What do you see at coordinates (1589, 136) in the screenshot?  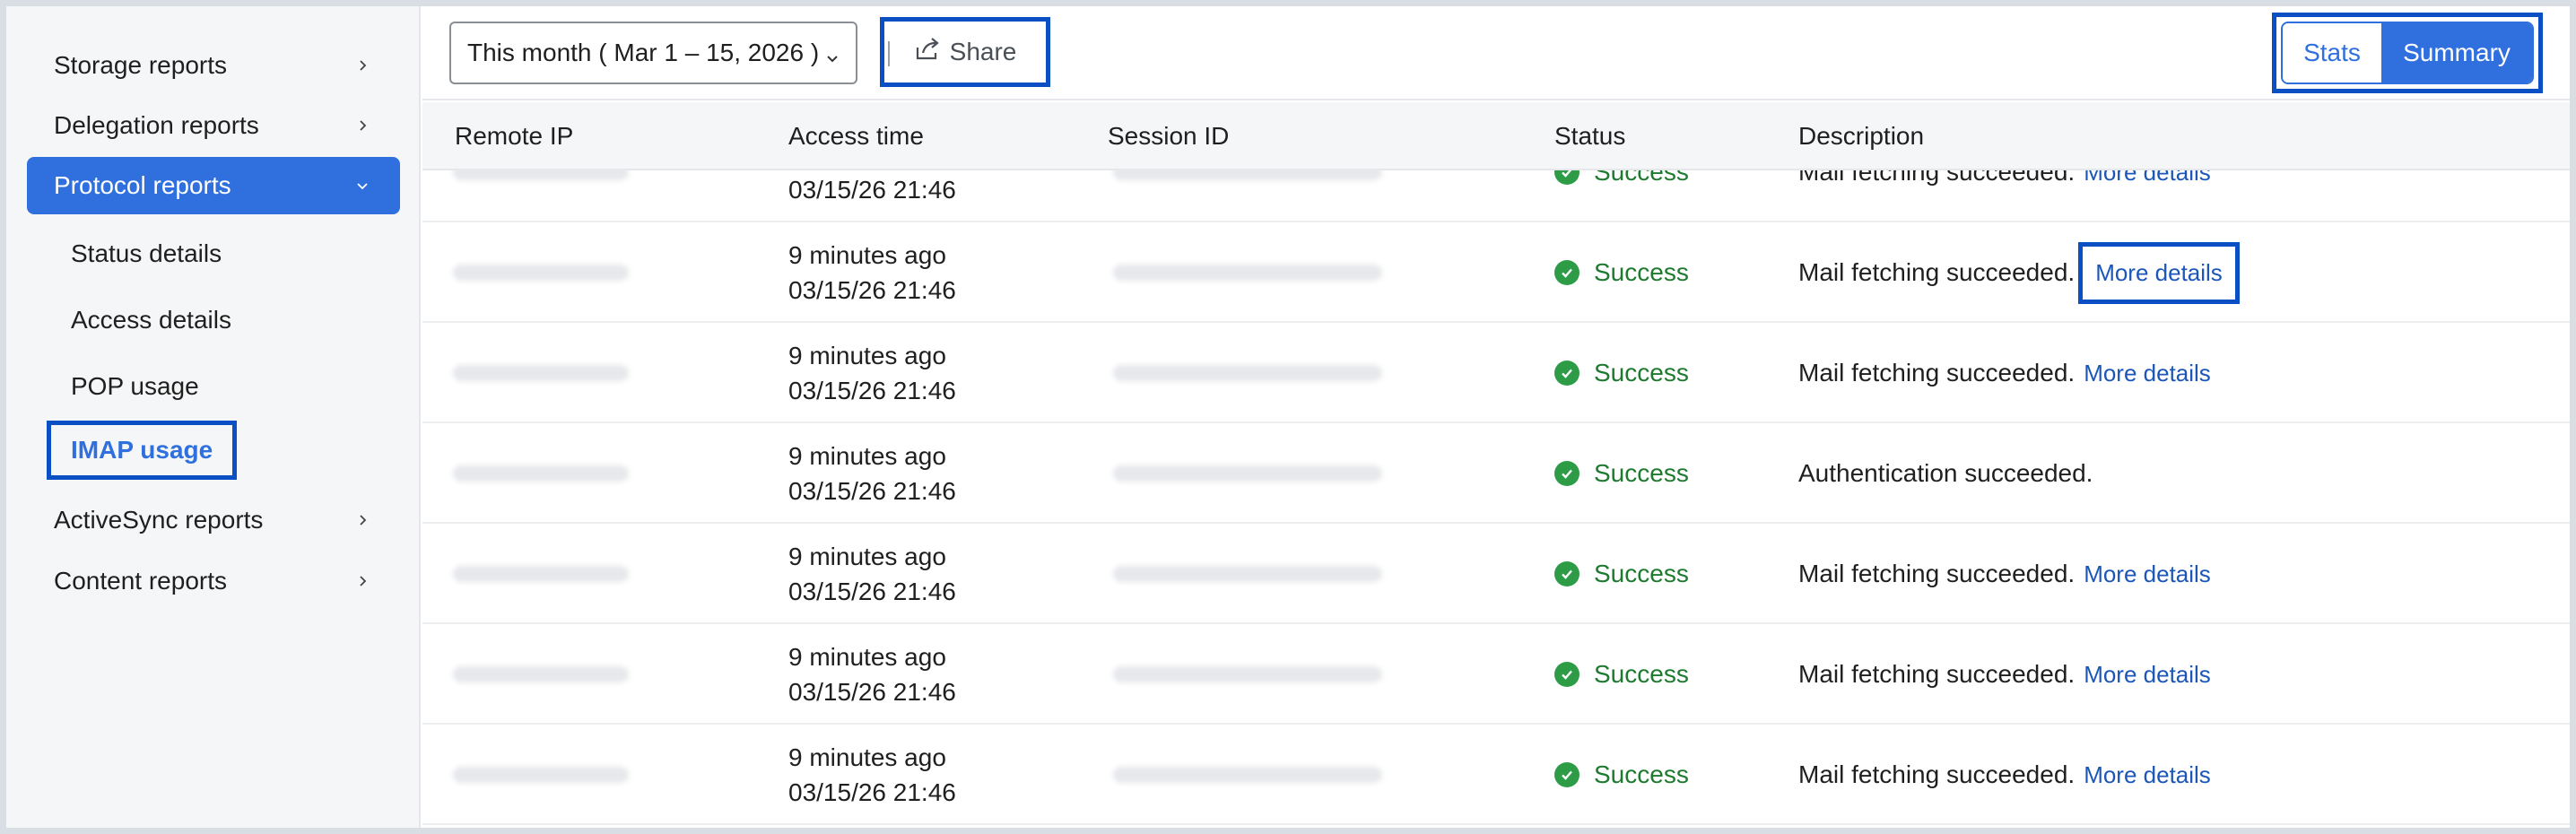 I see `column-header-status: Status` at bounding box center [1589, 136].